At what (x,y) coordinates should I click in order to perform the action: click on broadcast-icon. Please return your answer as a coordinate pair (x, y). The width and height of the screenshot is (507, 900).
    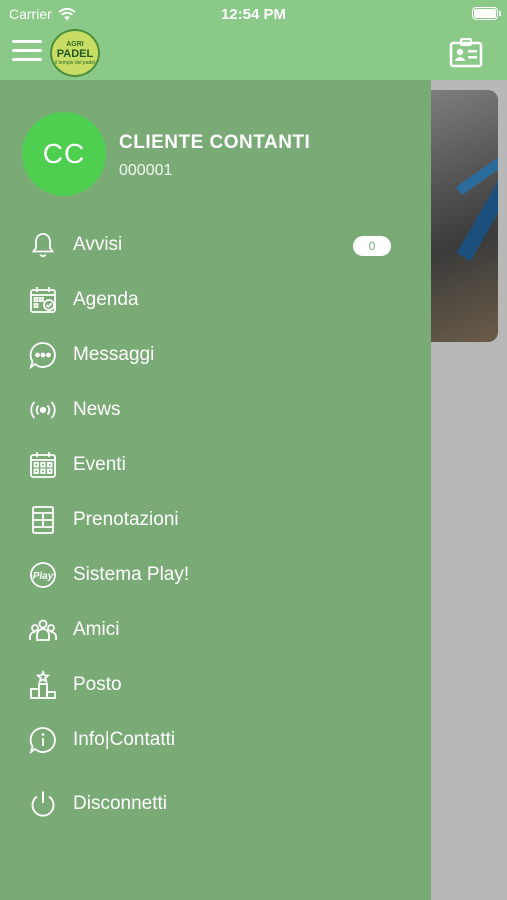
    Looking at the image, I should click on (43, 410).